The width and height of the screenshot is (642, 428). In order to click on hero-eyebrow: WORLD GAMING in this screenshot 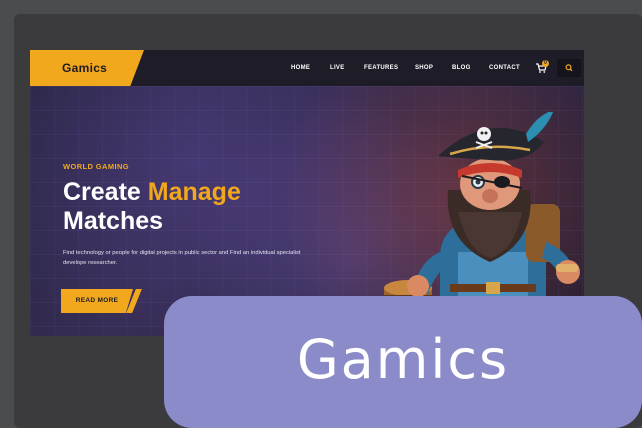, I will do `click(96, 166)`.